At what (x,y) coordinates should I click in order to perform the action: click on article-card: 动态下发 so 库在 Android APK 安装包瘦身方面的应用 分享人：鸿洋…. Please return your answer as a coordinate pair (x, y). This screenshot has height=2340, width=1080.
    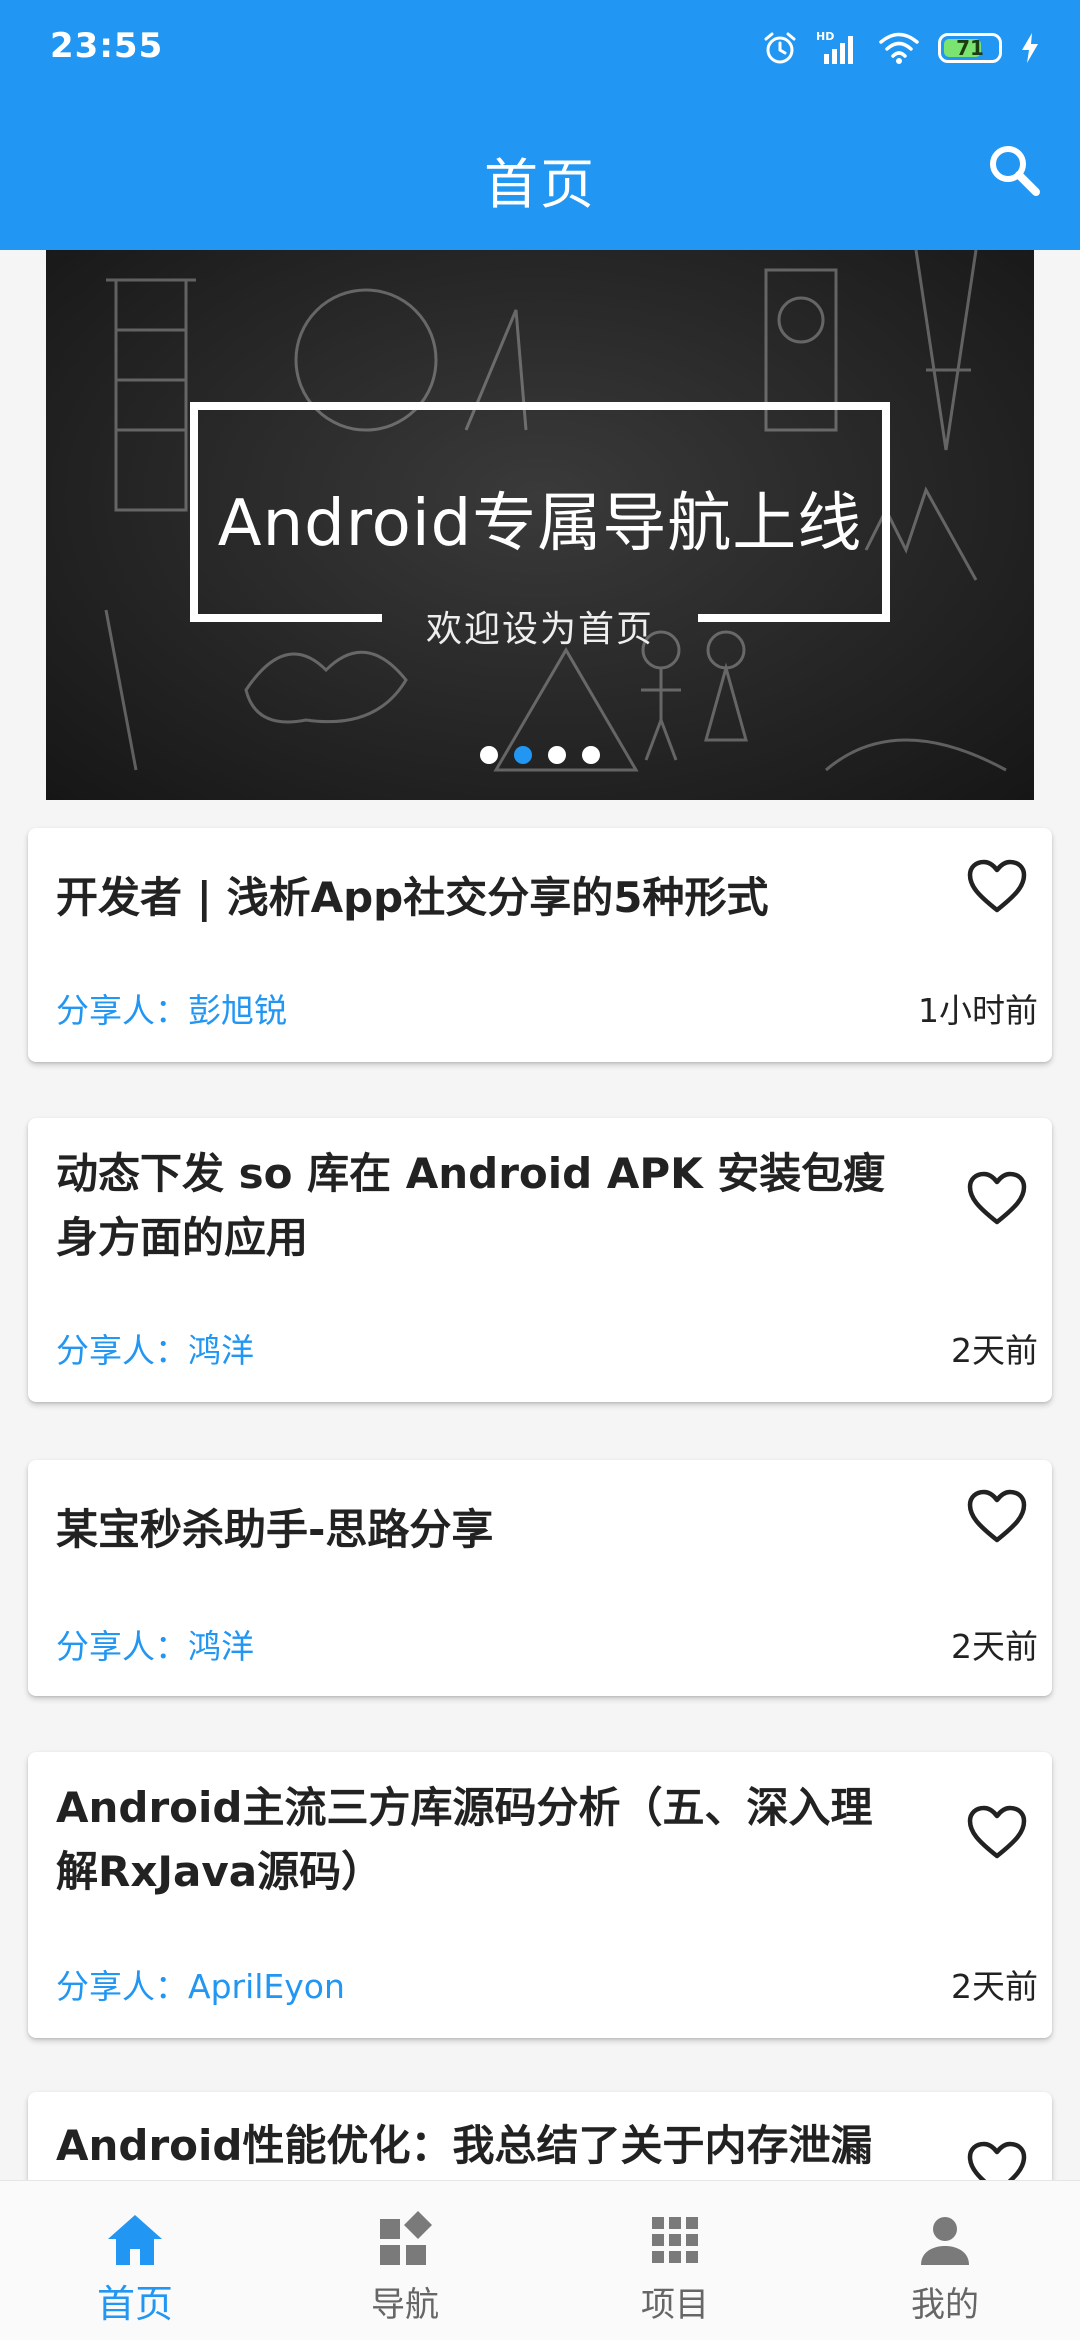
    Looking at the image, I should click on (540, 1260).